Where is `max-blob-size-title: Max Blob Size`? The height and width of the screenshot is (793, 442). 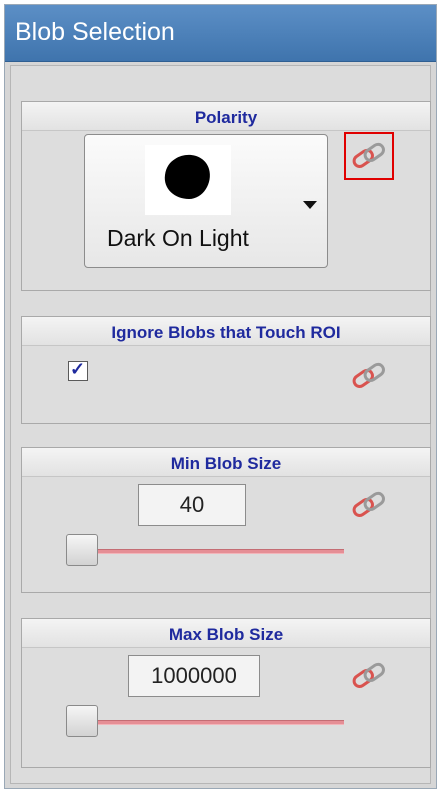 max-blob-size-title: Max Blob Size is located at coordinates (226, 634).